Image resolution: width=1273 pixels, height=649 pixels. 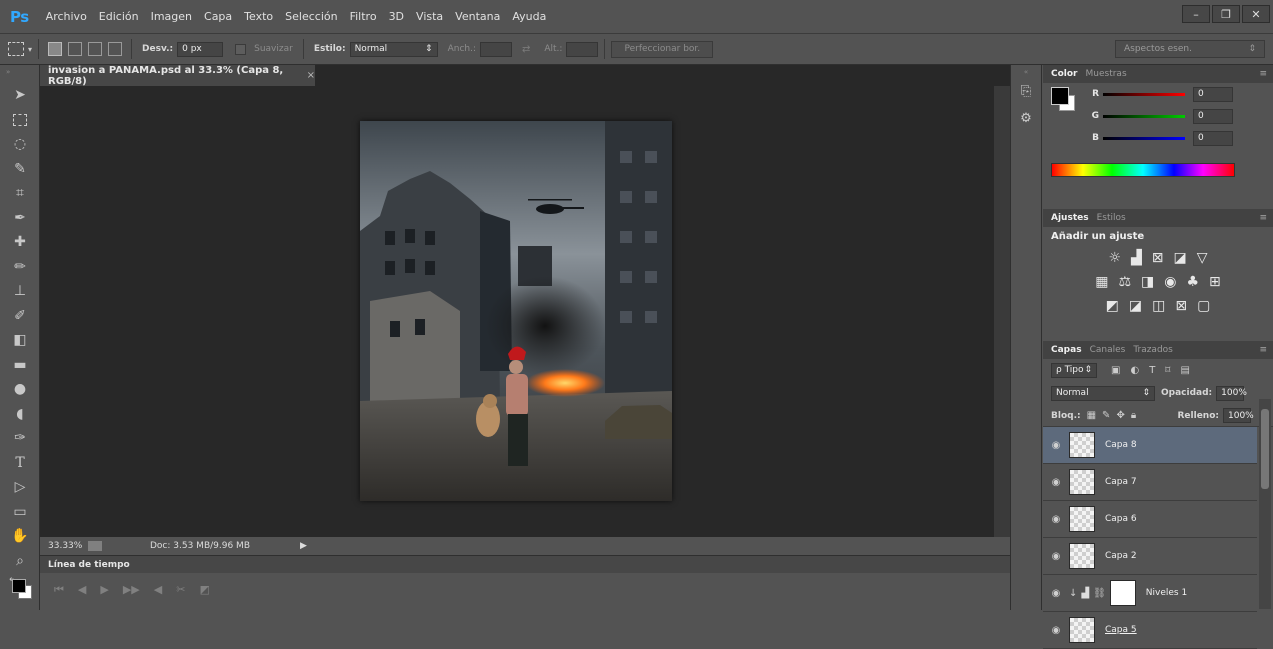 I want to click on type-tool-icon: T, so click(x=20, y=463).